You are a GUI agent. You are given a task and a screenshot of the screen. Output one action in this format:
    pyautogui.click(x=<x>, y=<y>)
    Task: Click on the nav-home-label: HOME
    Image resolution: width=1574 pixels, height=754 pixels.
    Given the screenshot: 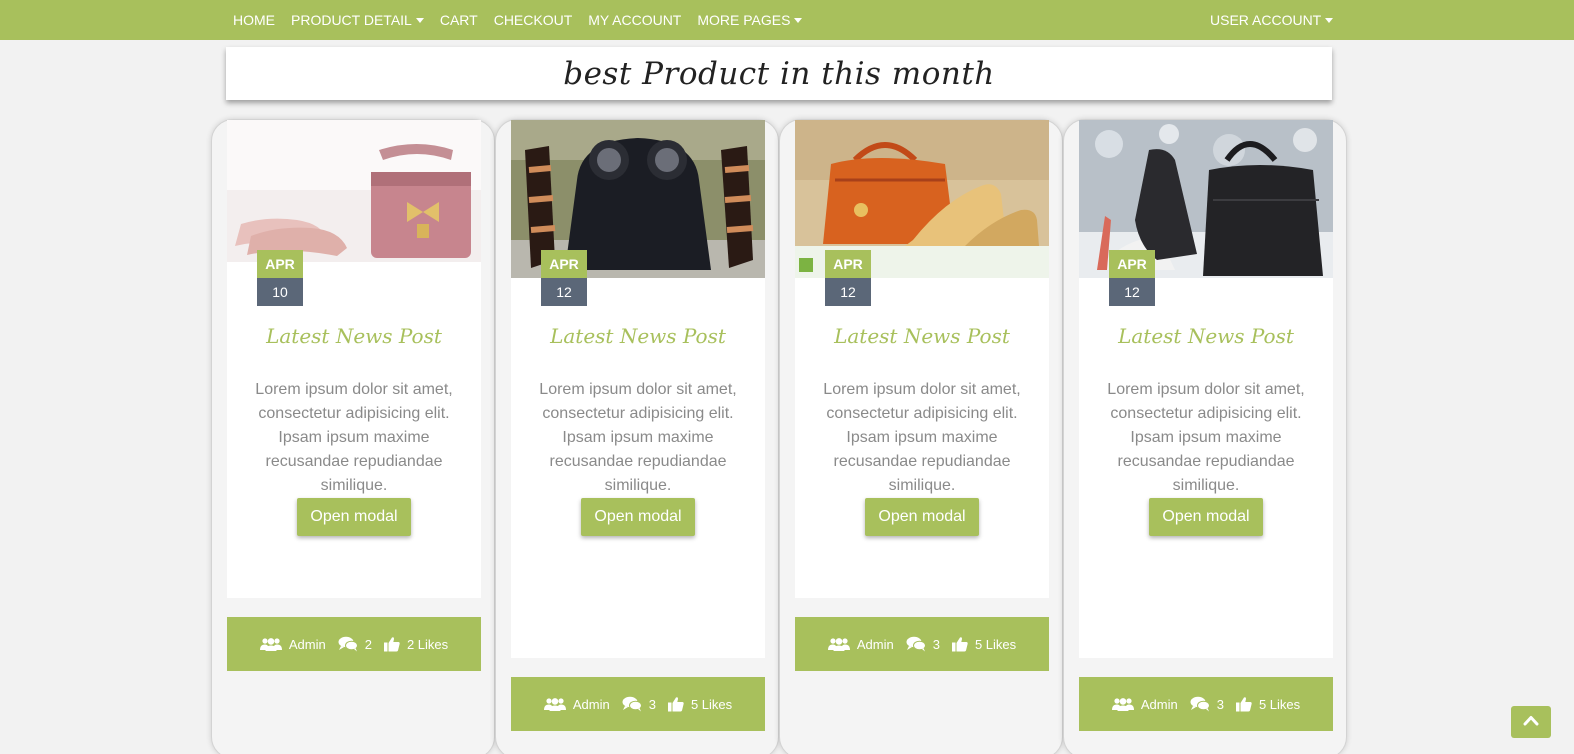 What is the action you would take?
    pyautogui.click(x=254, y=20)
    